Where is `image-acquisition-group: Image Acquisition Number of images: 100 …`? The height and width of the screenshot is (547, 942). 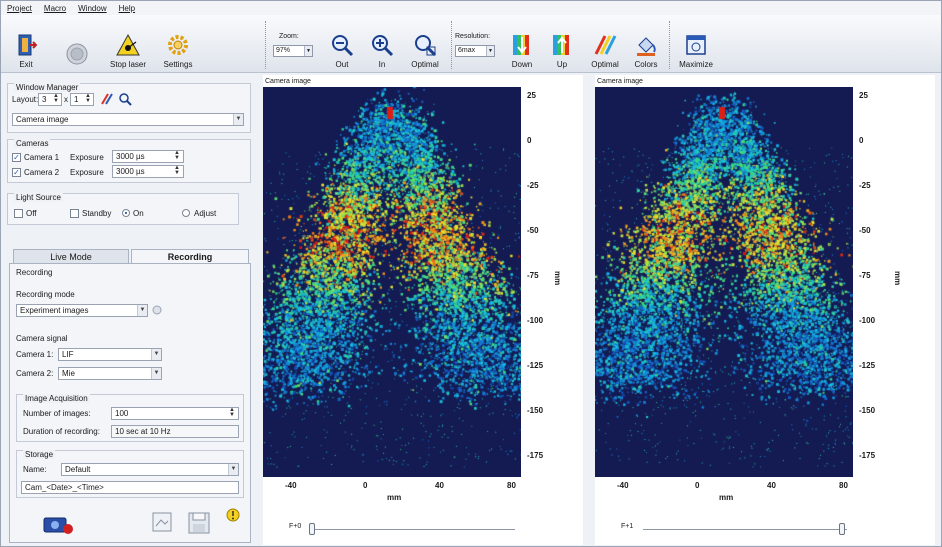 image-acquisition-group: Image Acquisition Number of images: 100 … is located at coordinates (130, 418).